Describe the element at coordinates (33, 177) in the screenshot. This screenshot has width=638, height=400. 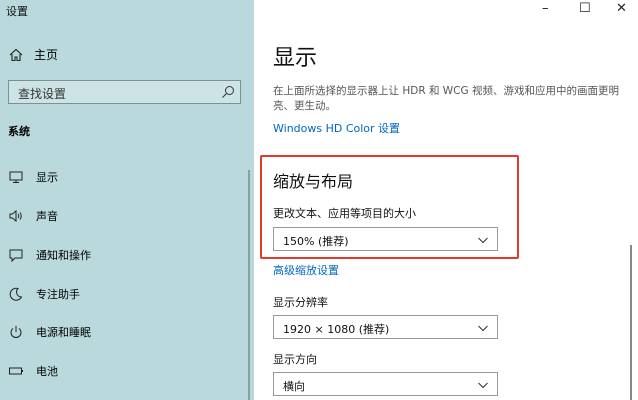
I see `sidebar-item-display: 显示` at that location.